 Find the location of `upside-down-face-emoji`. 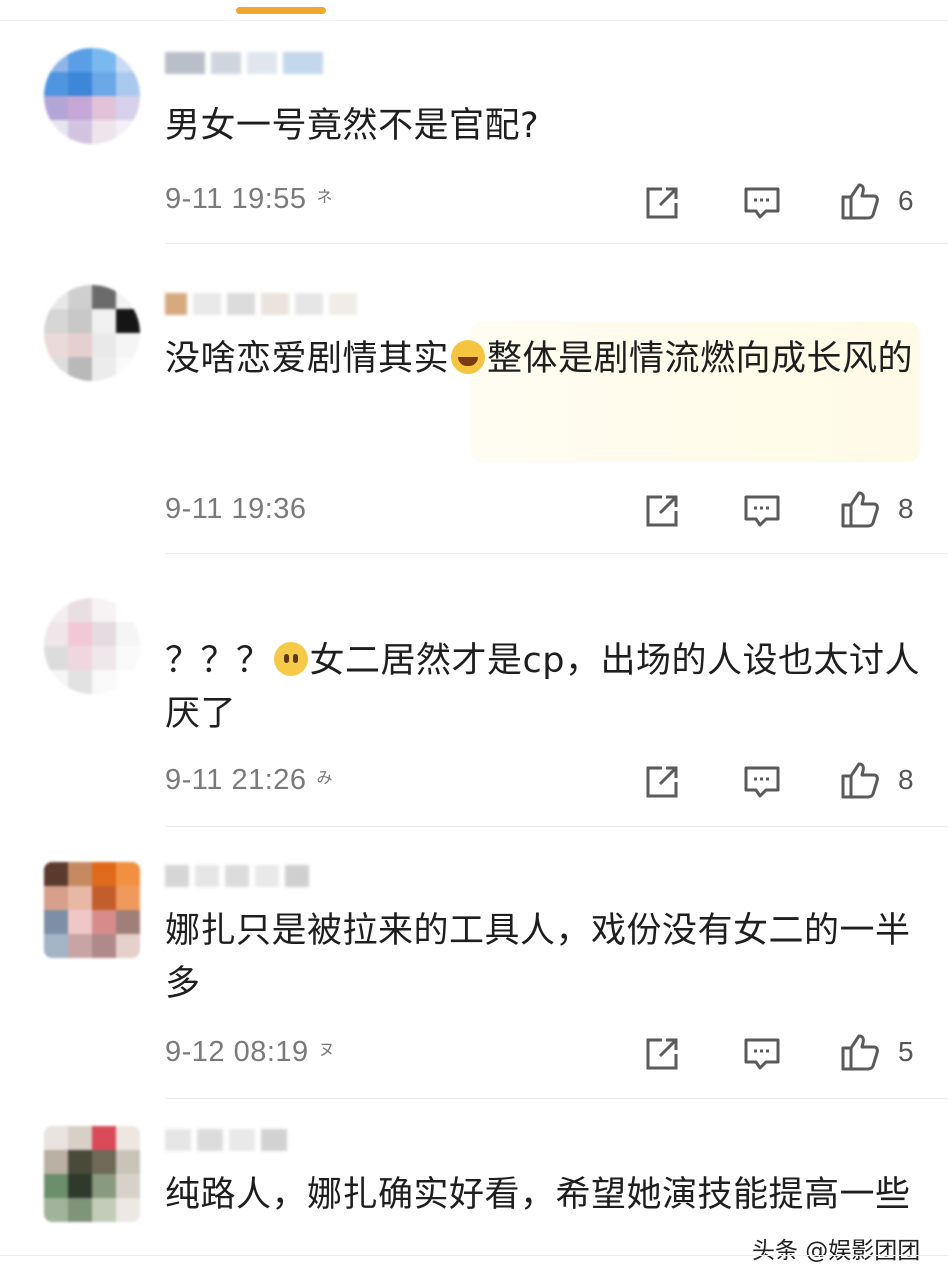

upside-down-face-emoji is located at coordinates (290, 659).